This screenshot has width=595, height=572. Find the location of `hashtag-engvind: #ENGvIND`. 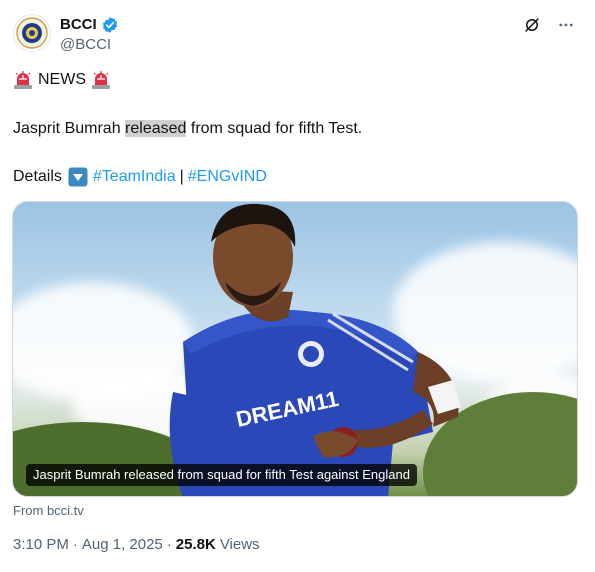

hashtag-engvind: #ENGvIND is located at coordinates (227, 177).